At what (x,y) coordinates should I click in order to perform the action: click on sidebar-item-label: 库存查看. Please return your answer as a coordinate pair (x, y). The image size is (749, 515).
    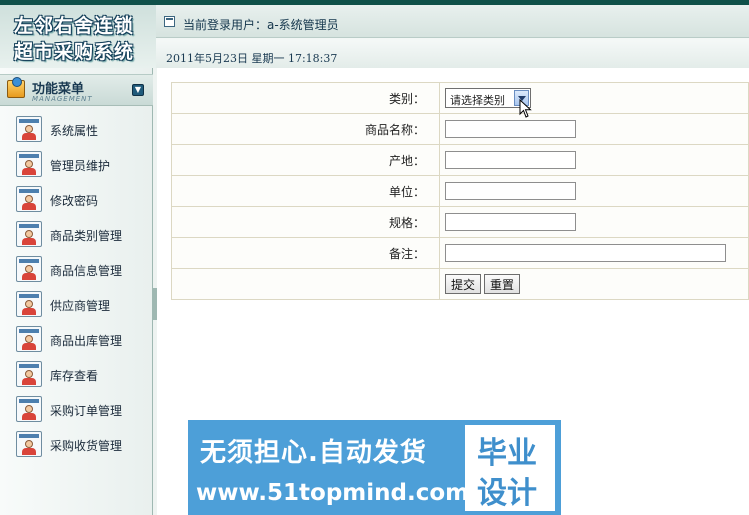
    Looking at the image, I should click on (74, 376).